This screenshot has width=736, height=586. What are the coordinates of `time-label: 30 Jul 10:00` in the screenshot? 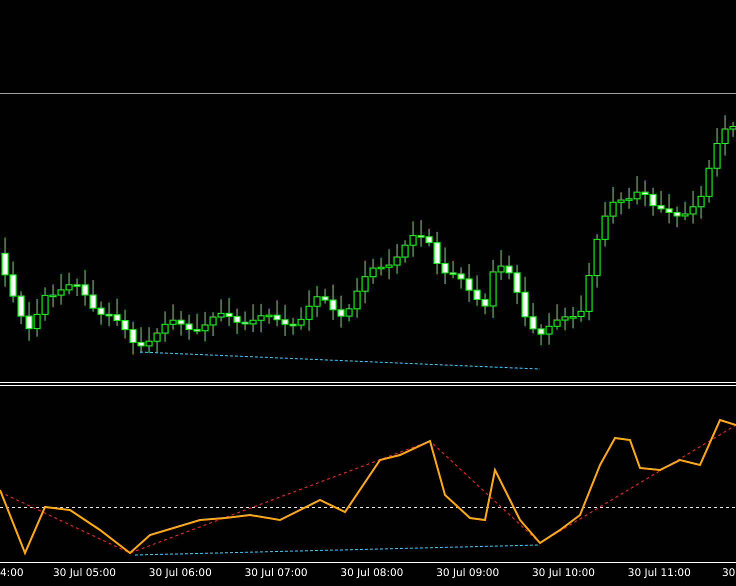 It's located at (563, 573).